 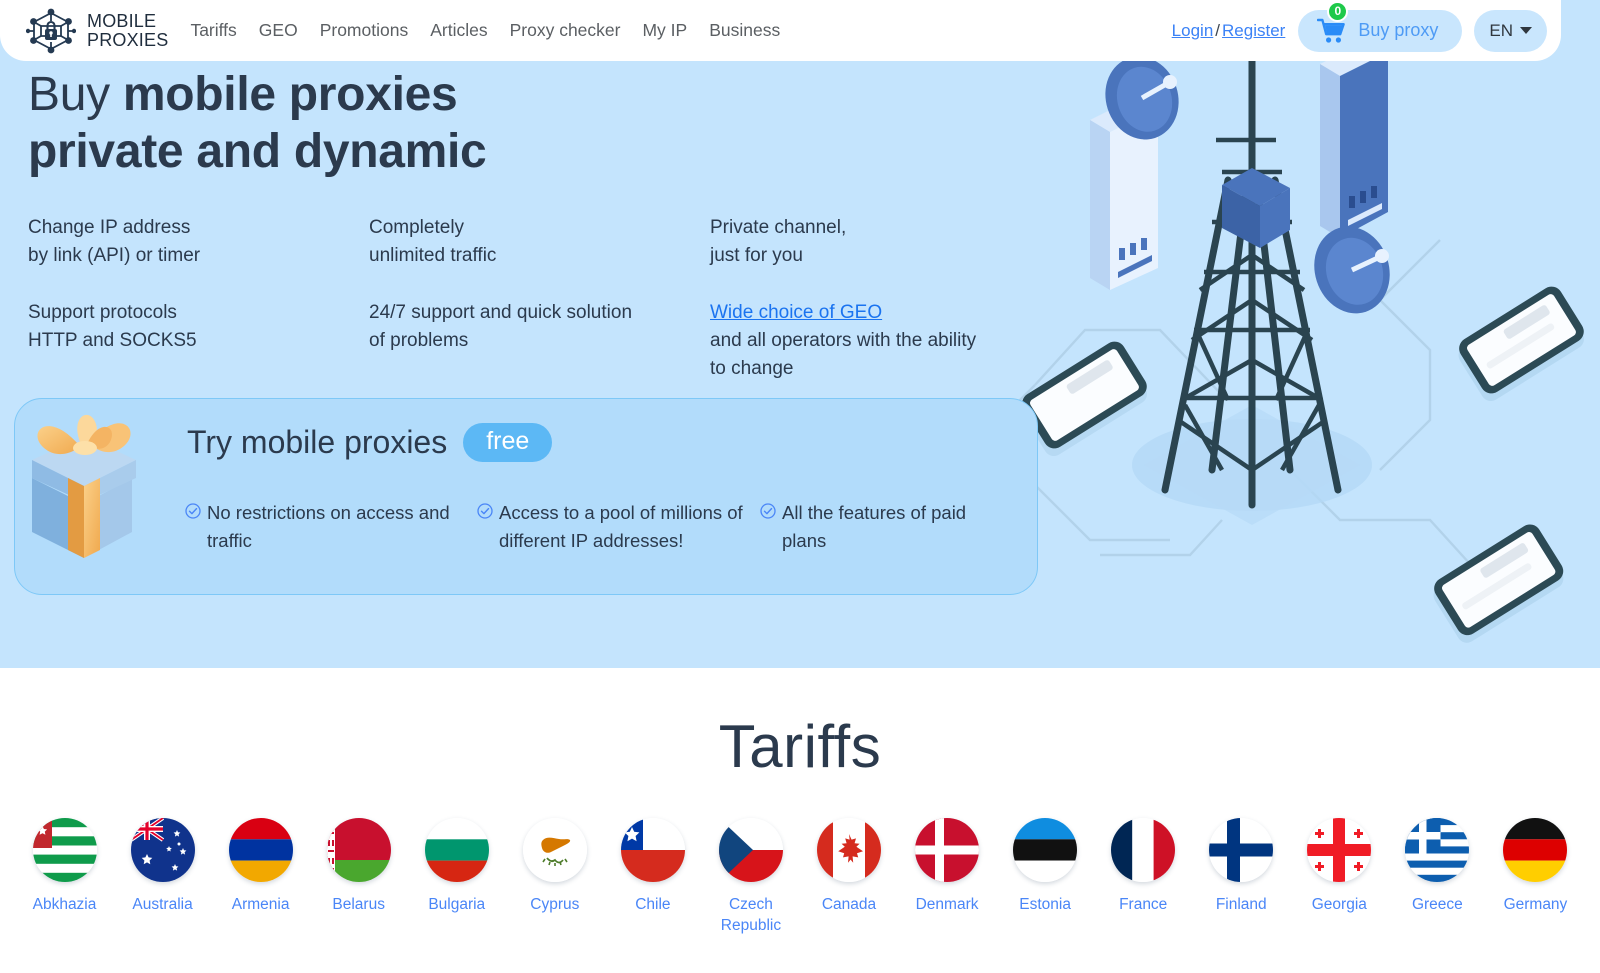 I want to click on promo-benefit-item: No restrictions on access and traffic, so click(x=331, y=527).